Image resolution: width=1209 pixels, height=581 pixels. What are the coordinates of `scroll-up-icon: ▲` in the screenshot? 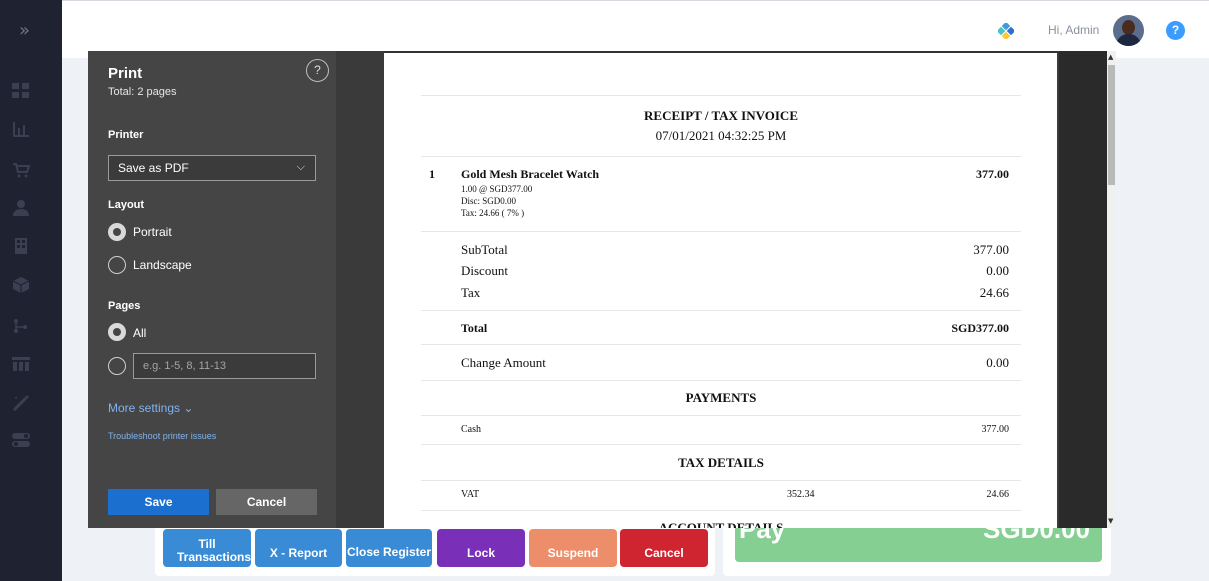 It's located at (1110, 57).